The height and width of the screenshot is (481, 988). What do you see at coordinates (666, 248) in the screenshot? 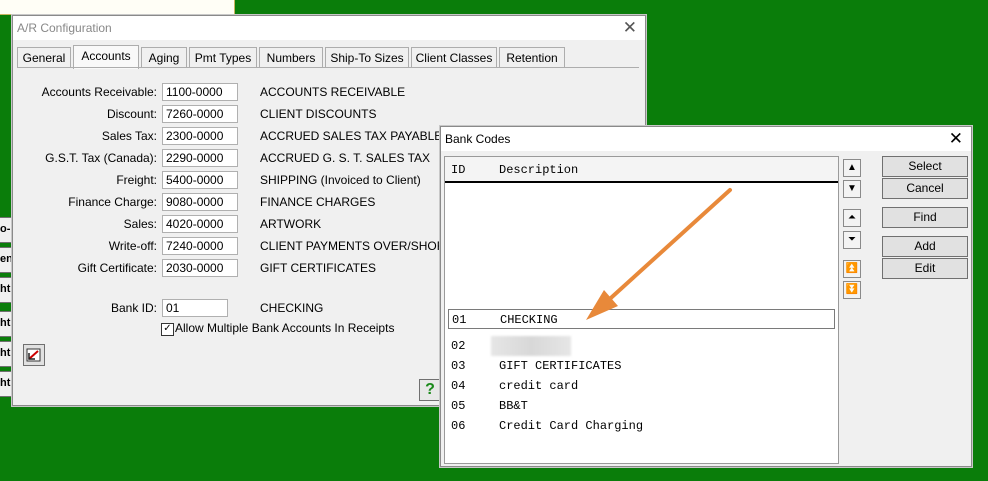
I see `arrow-shaft` at bounding box center [666, 248].